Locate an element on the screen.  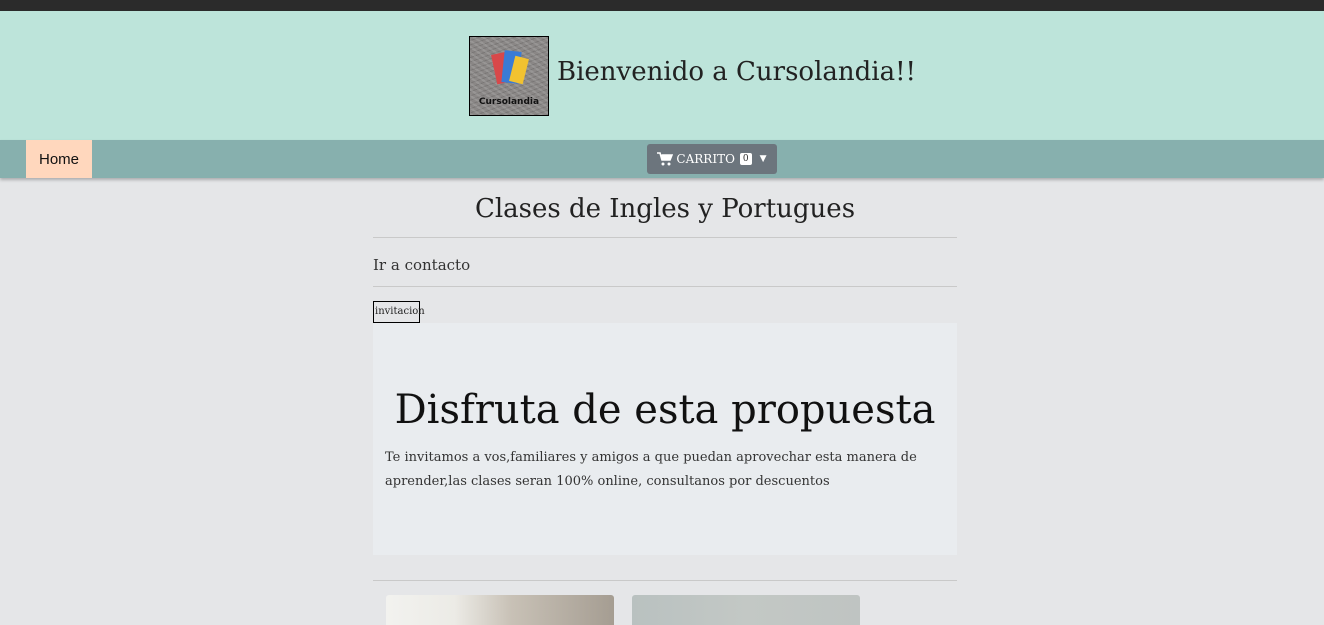
navbar: Home CARRITO 0 ▼ is located at coordinates (662, 159).